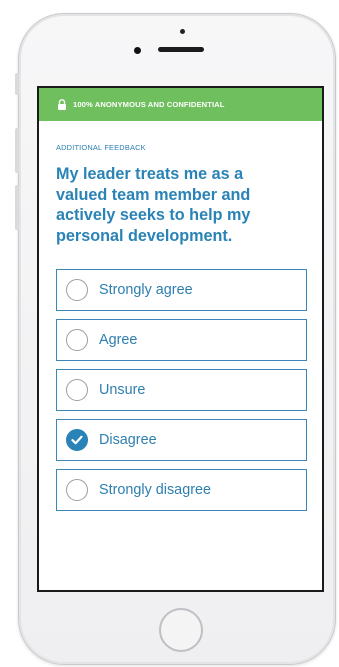 The height and width of the screenshot is (667, 339). What do you see at coordinates (182, 31) in the screenshot?
I see `phone-sensor` at bounding box center [182, 31].